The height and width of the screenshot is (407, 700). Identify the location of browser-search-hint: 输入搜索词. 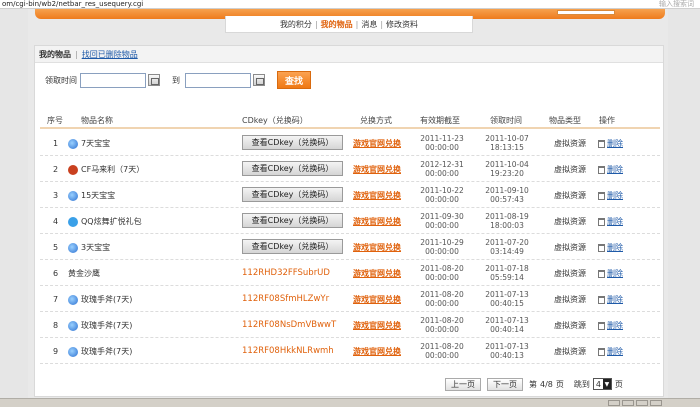
(676, 4).